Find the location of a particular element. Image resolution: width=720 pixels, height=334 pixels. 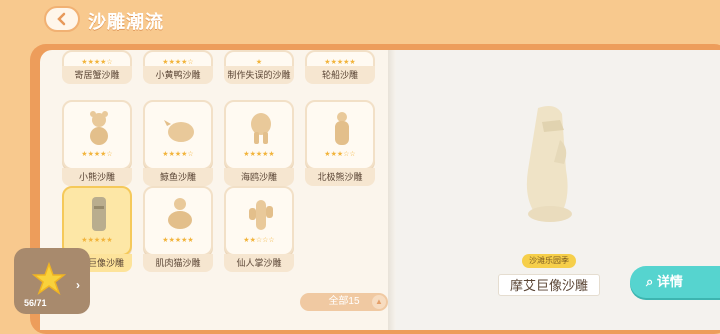

sculpture-card-polar-bear: ★★★☆☆ 北极熊沙雕 is located at coordinates (340, 143).